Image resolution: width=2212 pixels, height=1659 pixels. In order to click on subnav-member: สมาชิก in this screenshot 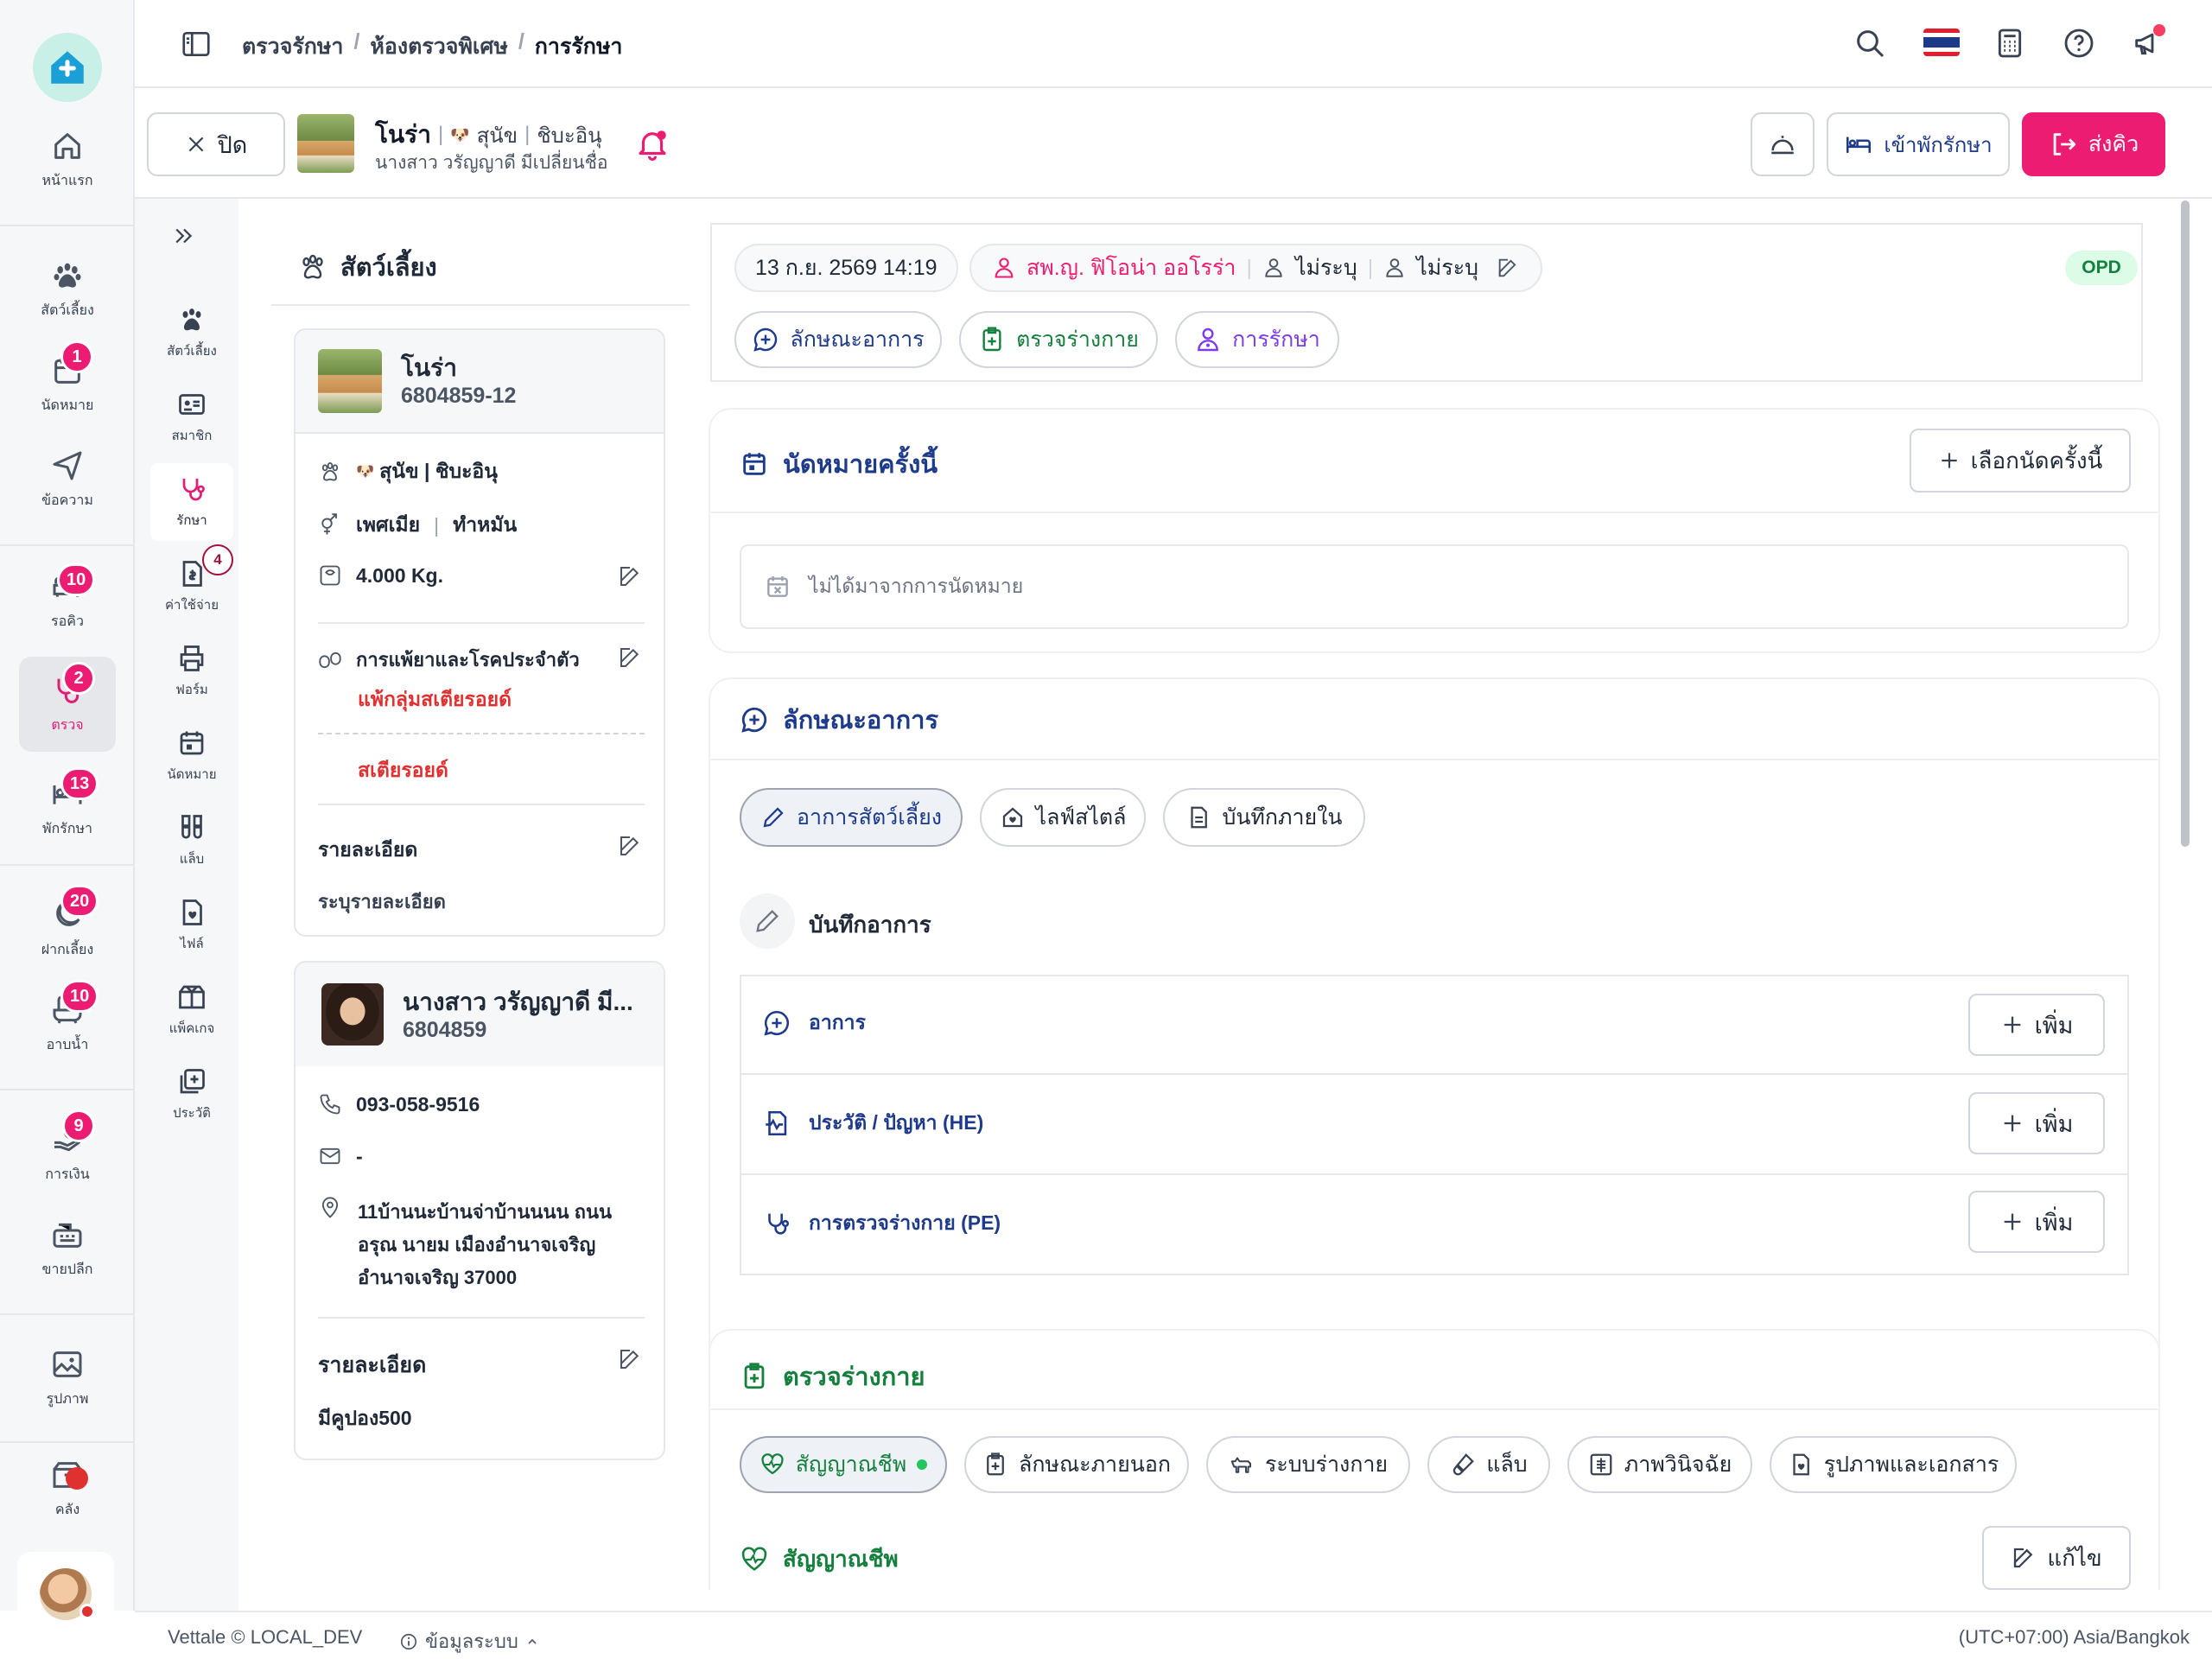, I will do `click(191, 417)`.